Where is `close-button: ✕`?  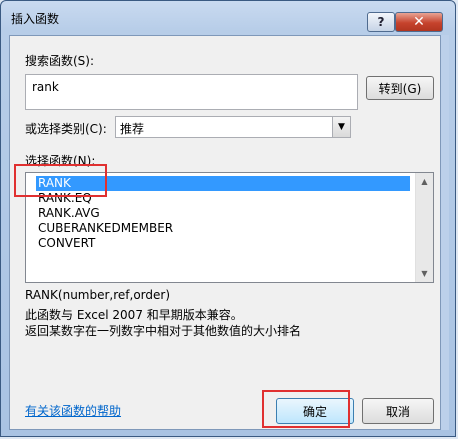 close-button: ✕ is located at coordinates (419, 22).